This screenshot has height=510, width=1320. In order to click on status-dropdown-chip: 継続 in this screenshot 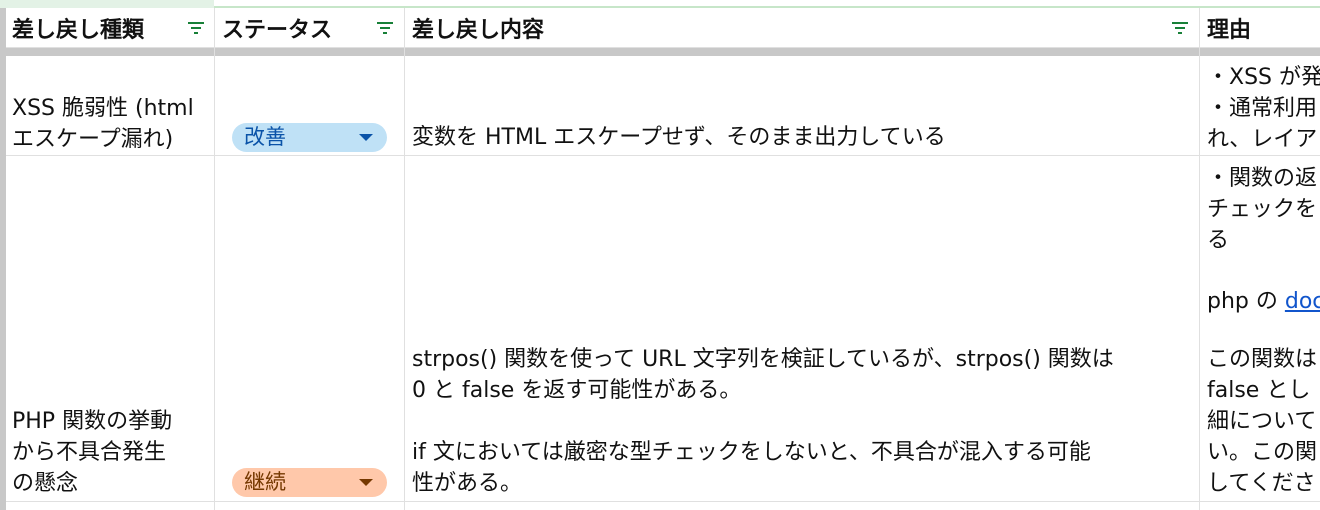, I will do `click(309, 482)`.